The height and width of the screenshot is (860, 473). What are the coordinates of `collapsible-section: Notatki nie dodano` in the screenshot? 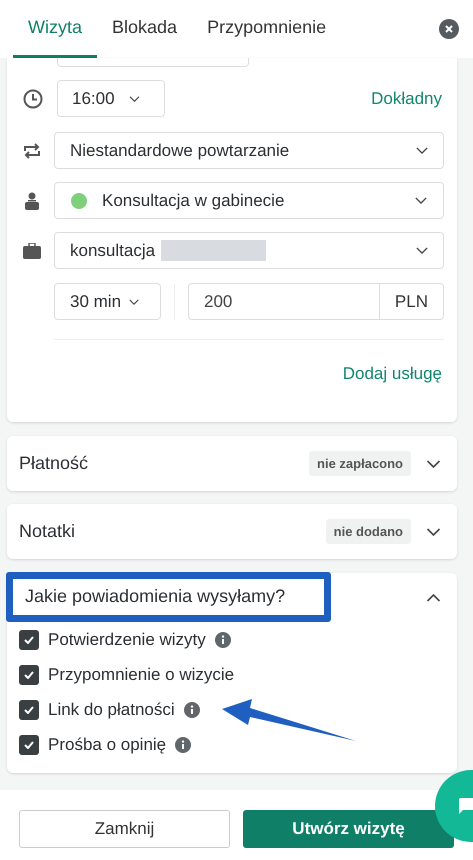 It's located at (232, 531).